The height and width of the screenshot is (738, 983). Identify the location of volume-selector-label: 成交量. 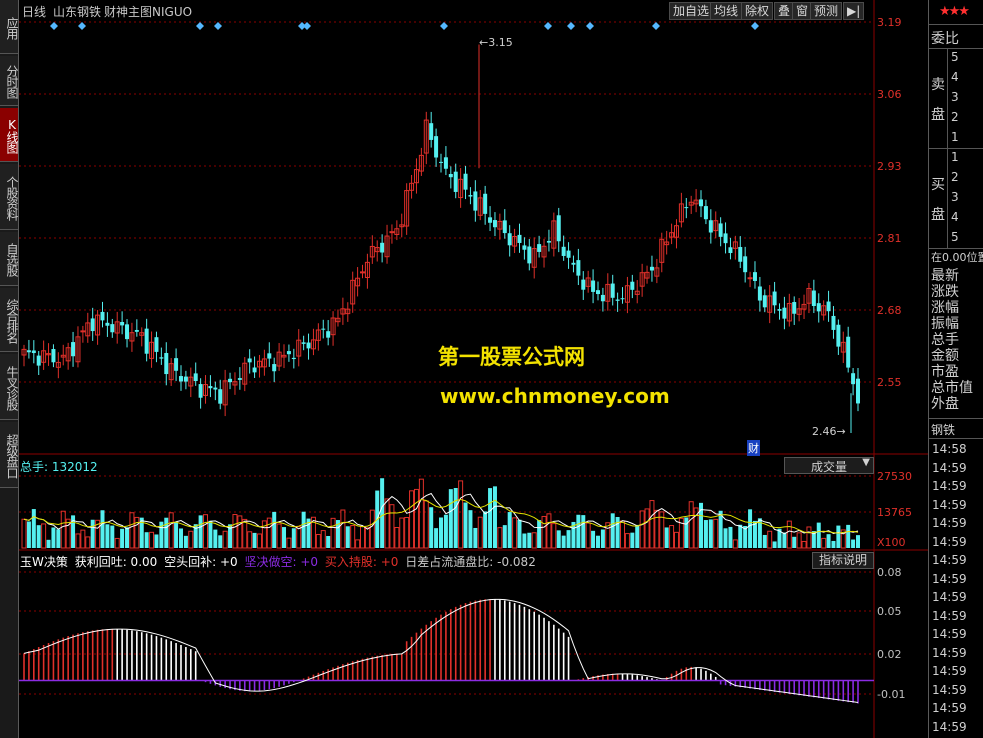
(829, 467).